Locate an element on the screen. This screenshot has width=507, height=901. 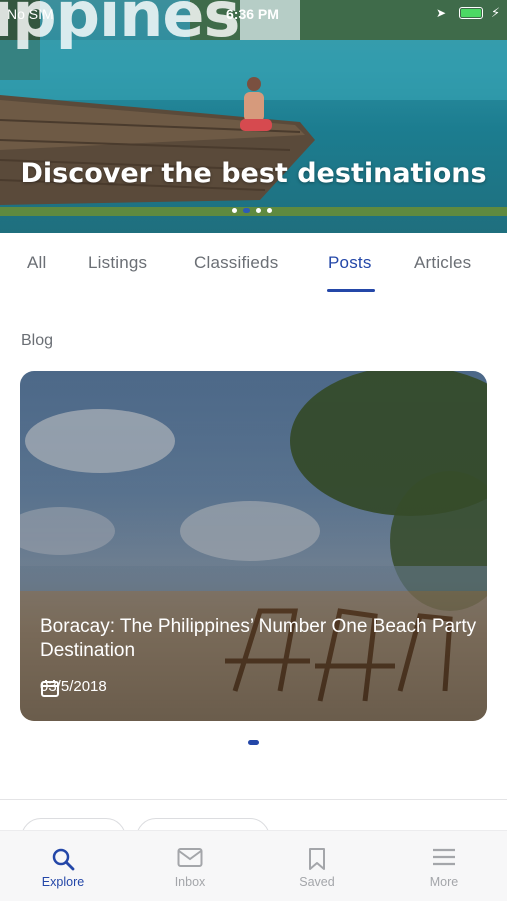
nav-inbox-label: Inbox is located at coordinates (190, 882).